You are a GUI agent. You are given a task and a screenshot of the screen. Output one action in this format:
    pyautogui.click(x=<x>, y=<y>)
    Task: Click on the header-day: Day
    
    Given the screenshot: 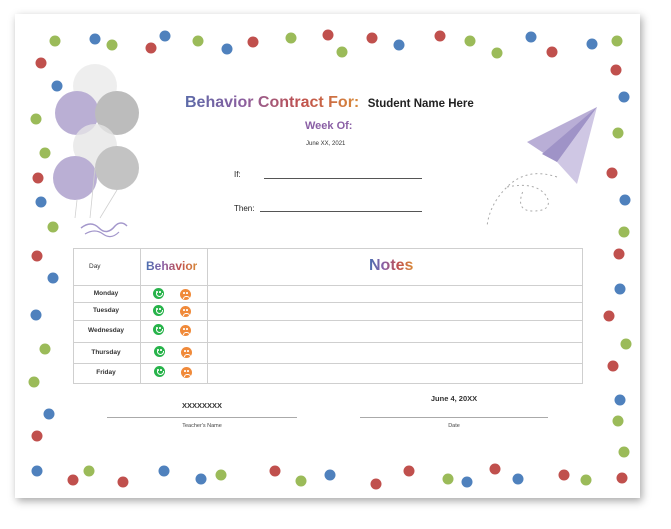 What is the action you would take?
    pyautogui.click(x=95, y=266)
    